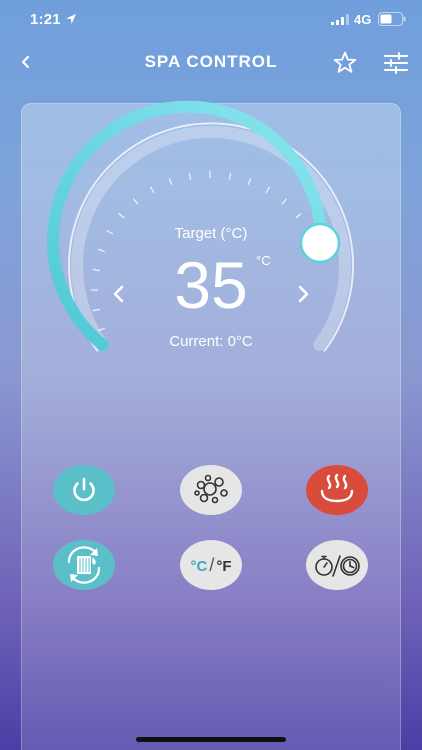  What do you see at coordinates (303, 294) in the screenshot?
I see `increase-temp-chevron-icon` at bounding box center [303, 294].